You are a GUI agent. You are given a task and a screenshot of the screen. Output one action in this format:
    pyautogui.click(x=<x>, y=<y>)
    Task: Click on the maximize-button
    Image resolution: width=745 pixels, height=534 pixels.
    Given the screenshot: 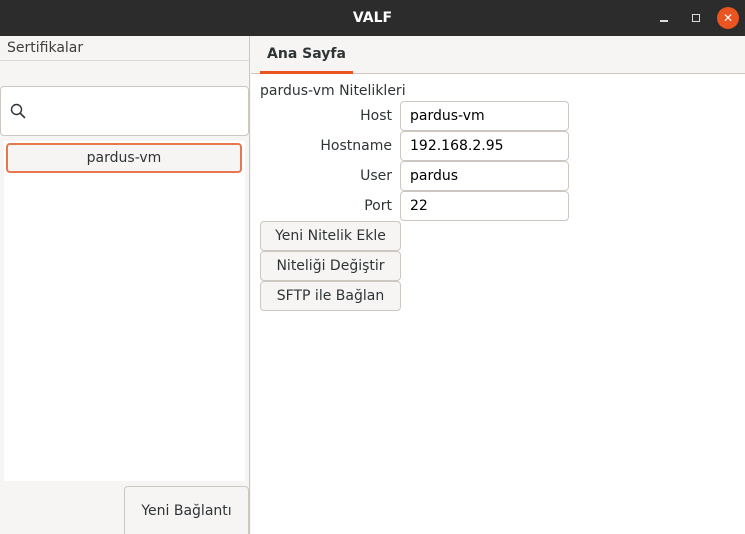 What is the action you would take?
    pyautogui.click(x=696, y=18)
    